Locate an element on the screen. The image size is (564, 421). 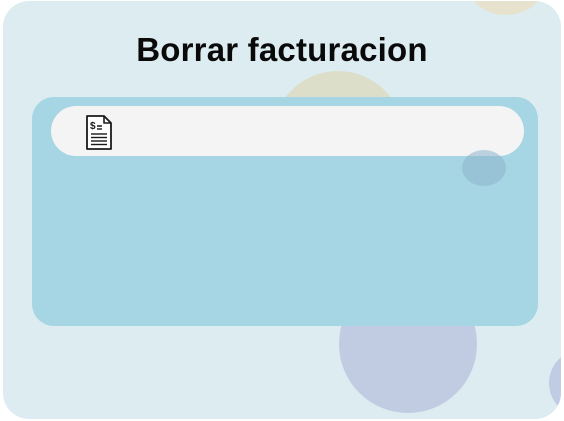
search-bar: $ is located at coordinates (287, 131).